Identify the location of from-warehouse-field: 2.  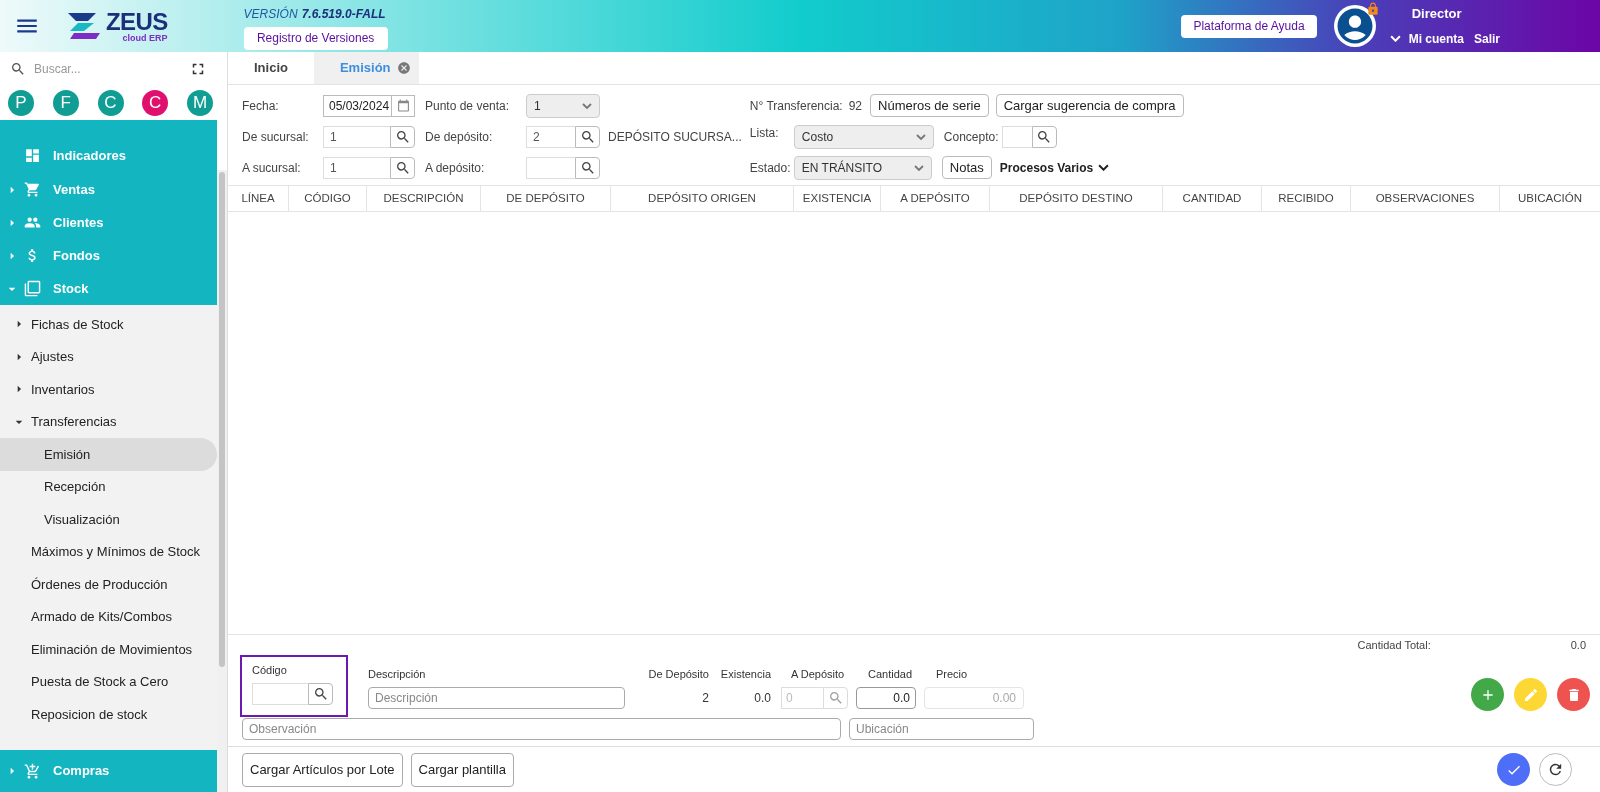
(550, 136).